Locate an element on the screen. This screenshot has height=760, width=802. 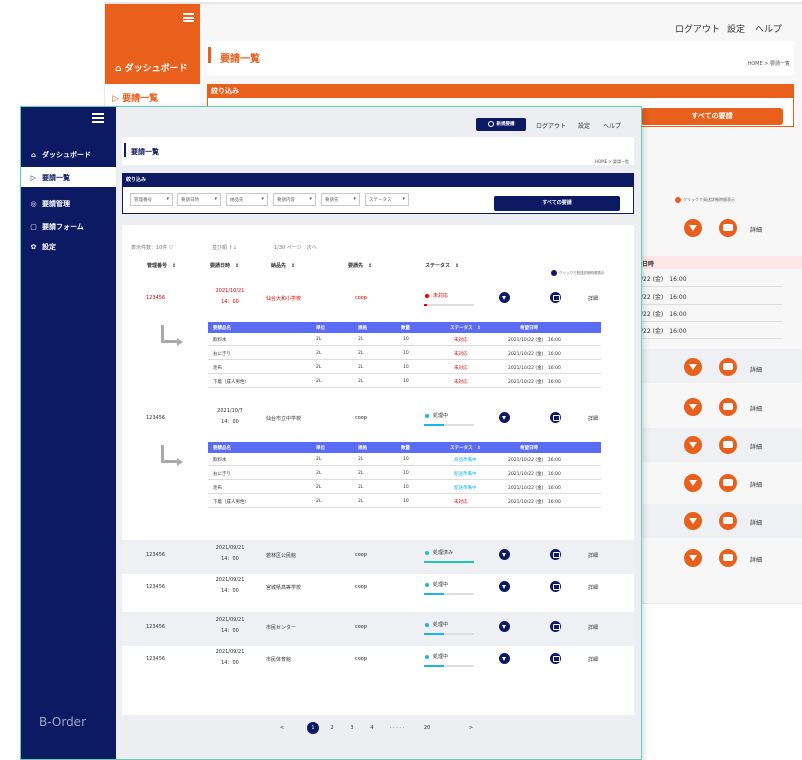
gear-icon: ✿ is located at coordinates (33, 247).